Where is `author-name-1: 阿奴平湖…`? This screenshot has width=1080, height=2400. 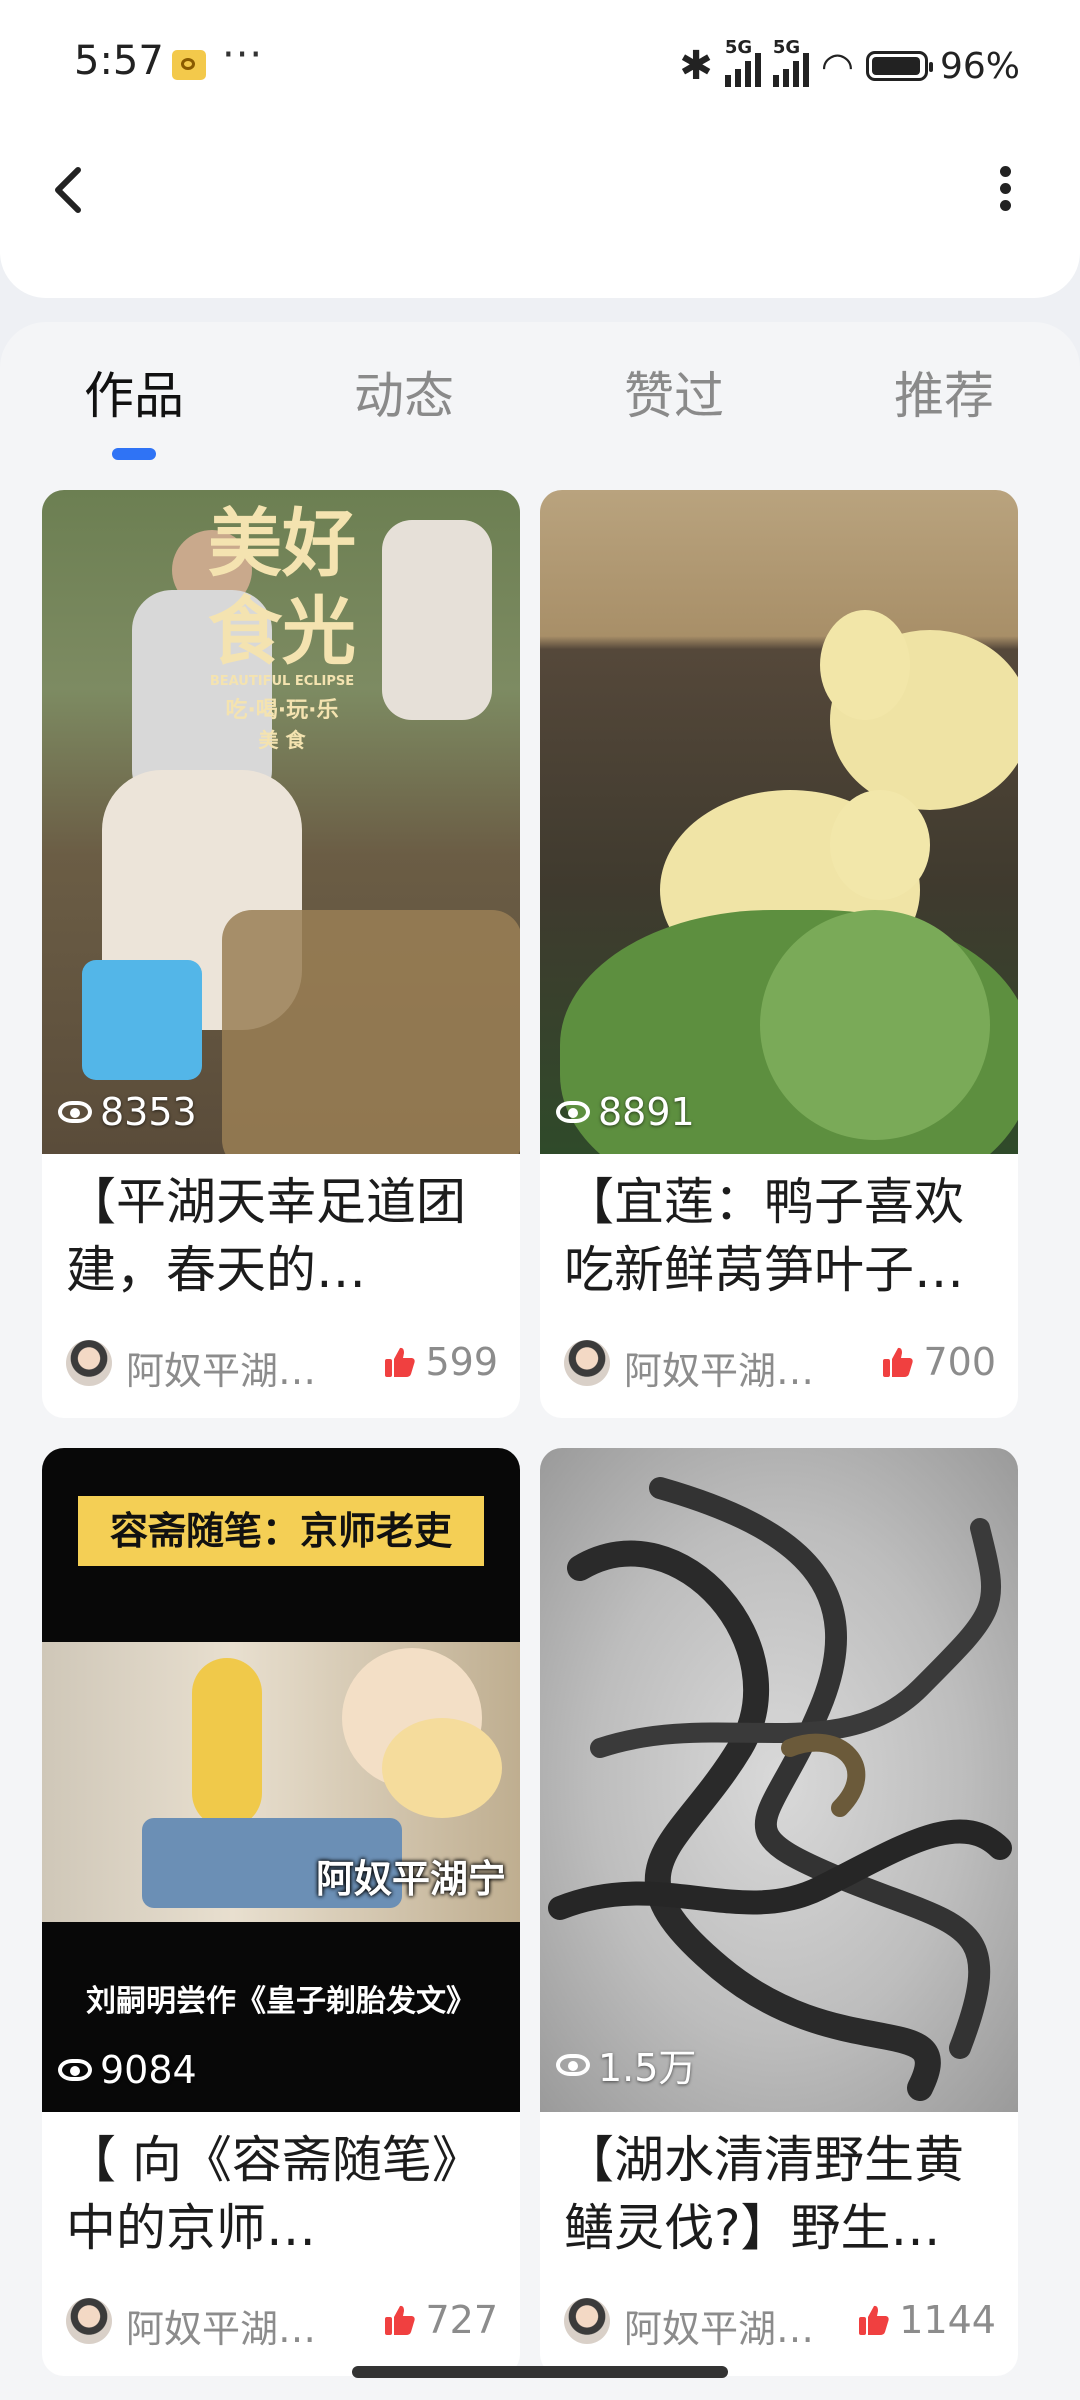 author-name-1: 阿奴平湖… is located at coordinates (231, 1367).